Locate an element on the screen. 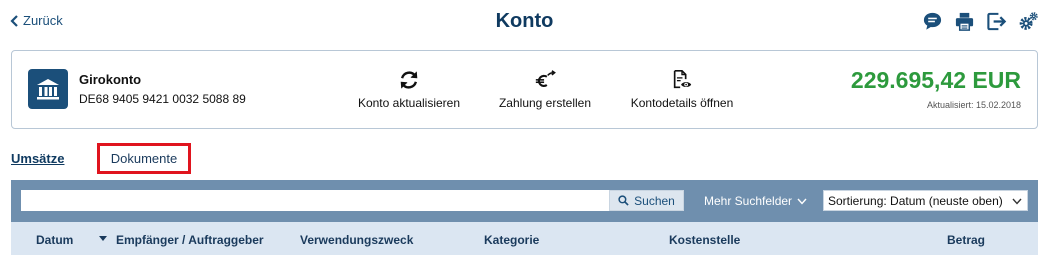  tab-dokumente: Dokumente is located at coordinates (144, 158).